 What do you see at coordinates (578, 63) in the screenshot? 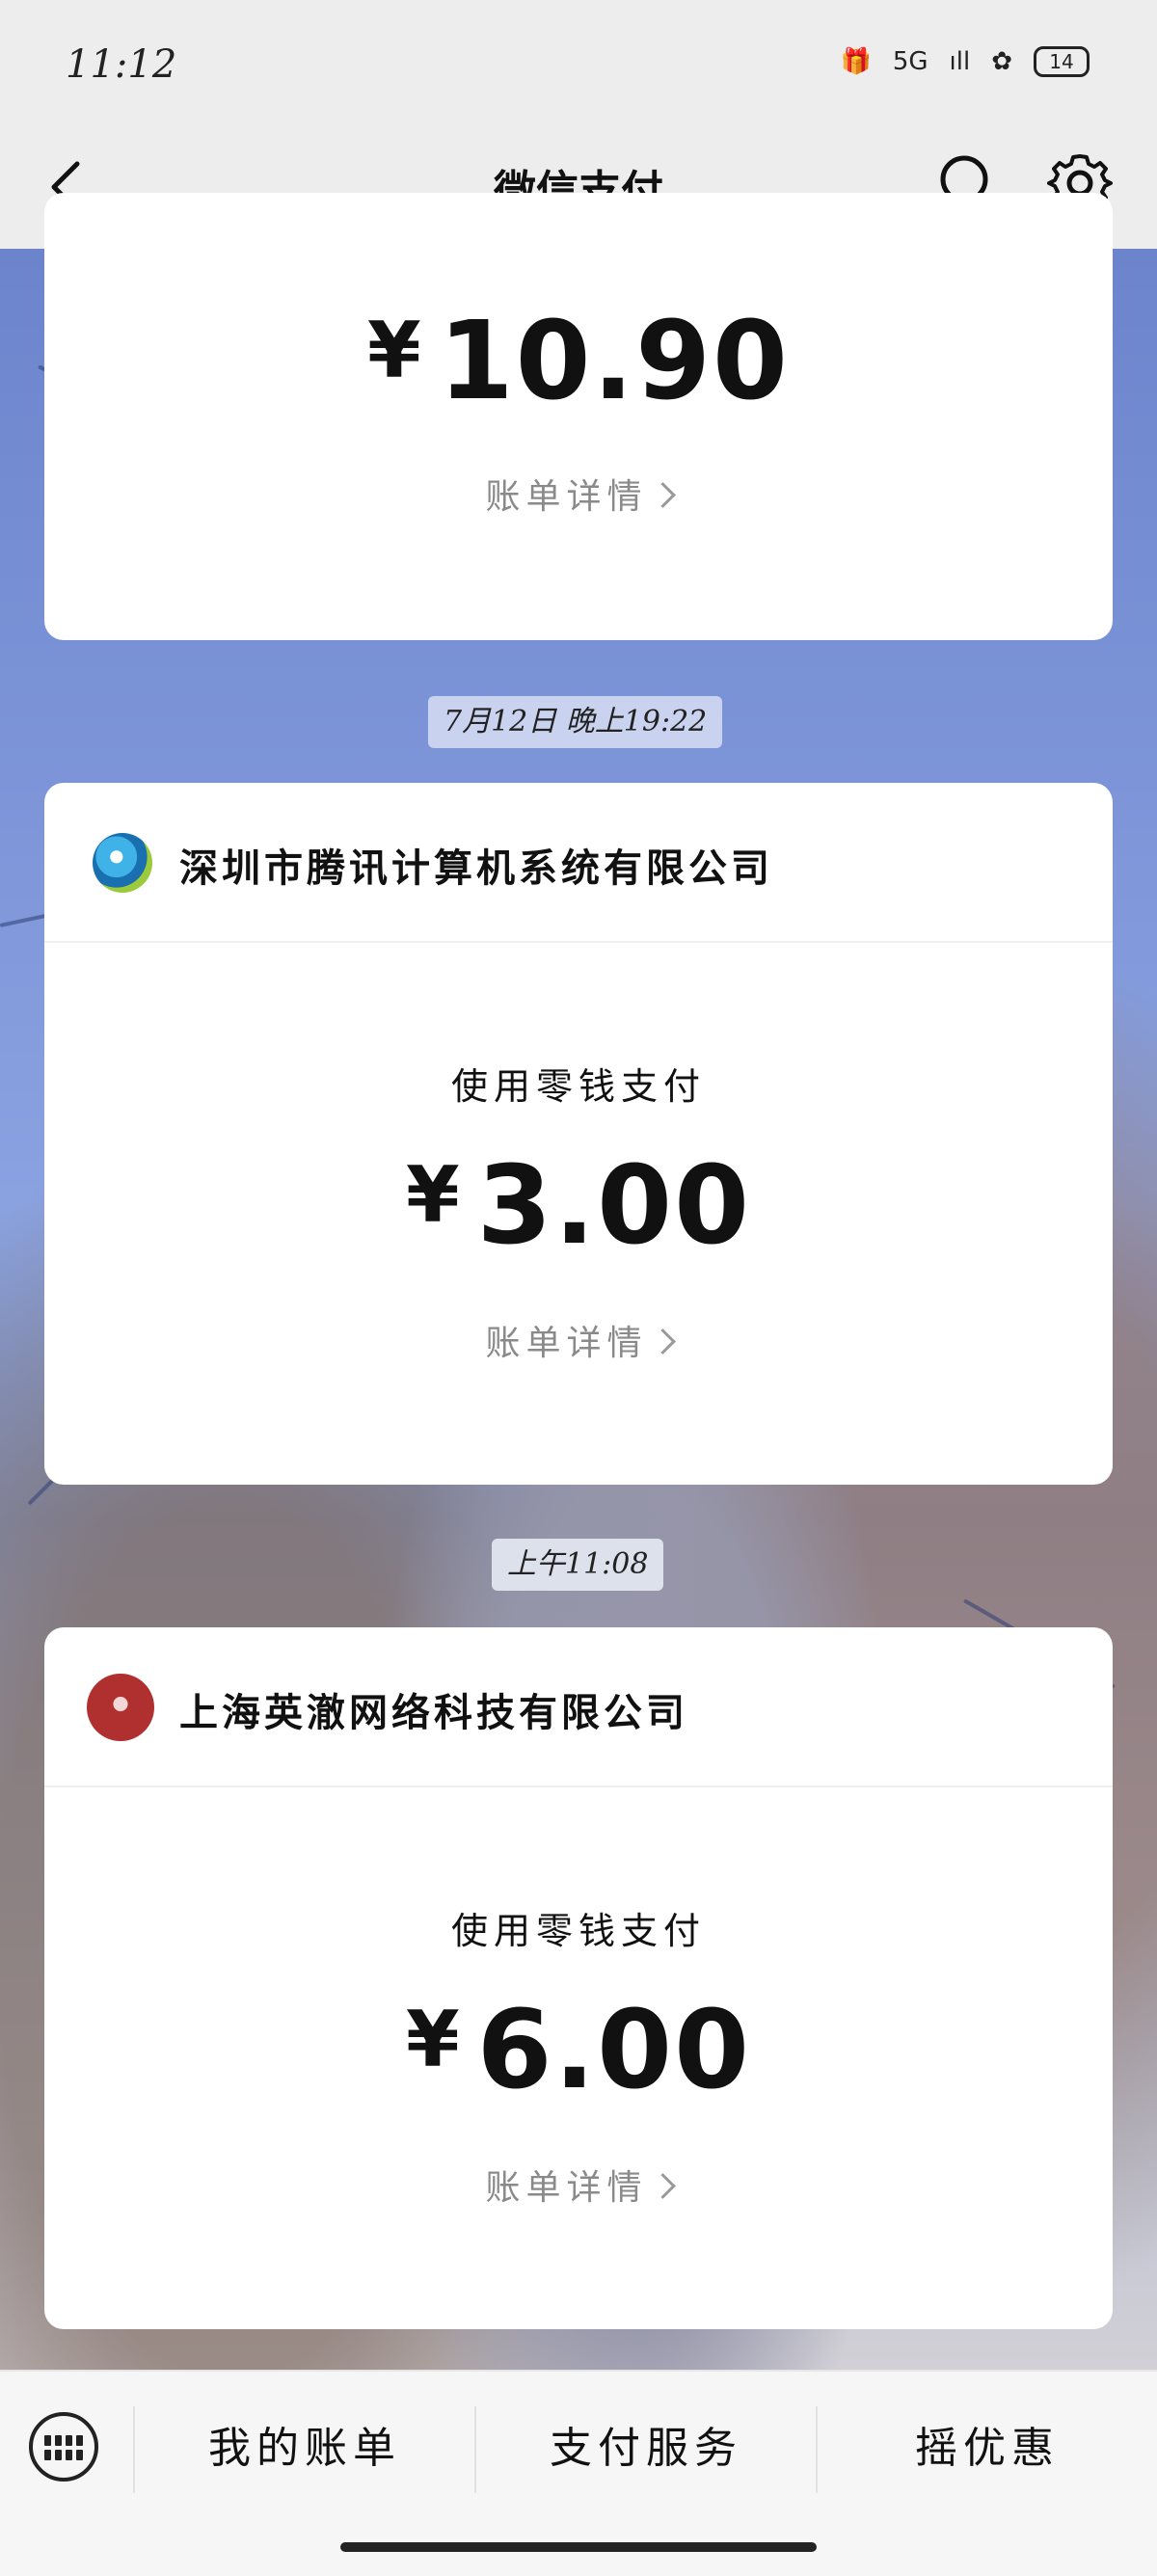
I see `status-bar: 11:12 🎁 5G ıll ✿ 14` at bounding box center [578, 63].